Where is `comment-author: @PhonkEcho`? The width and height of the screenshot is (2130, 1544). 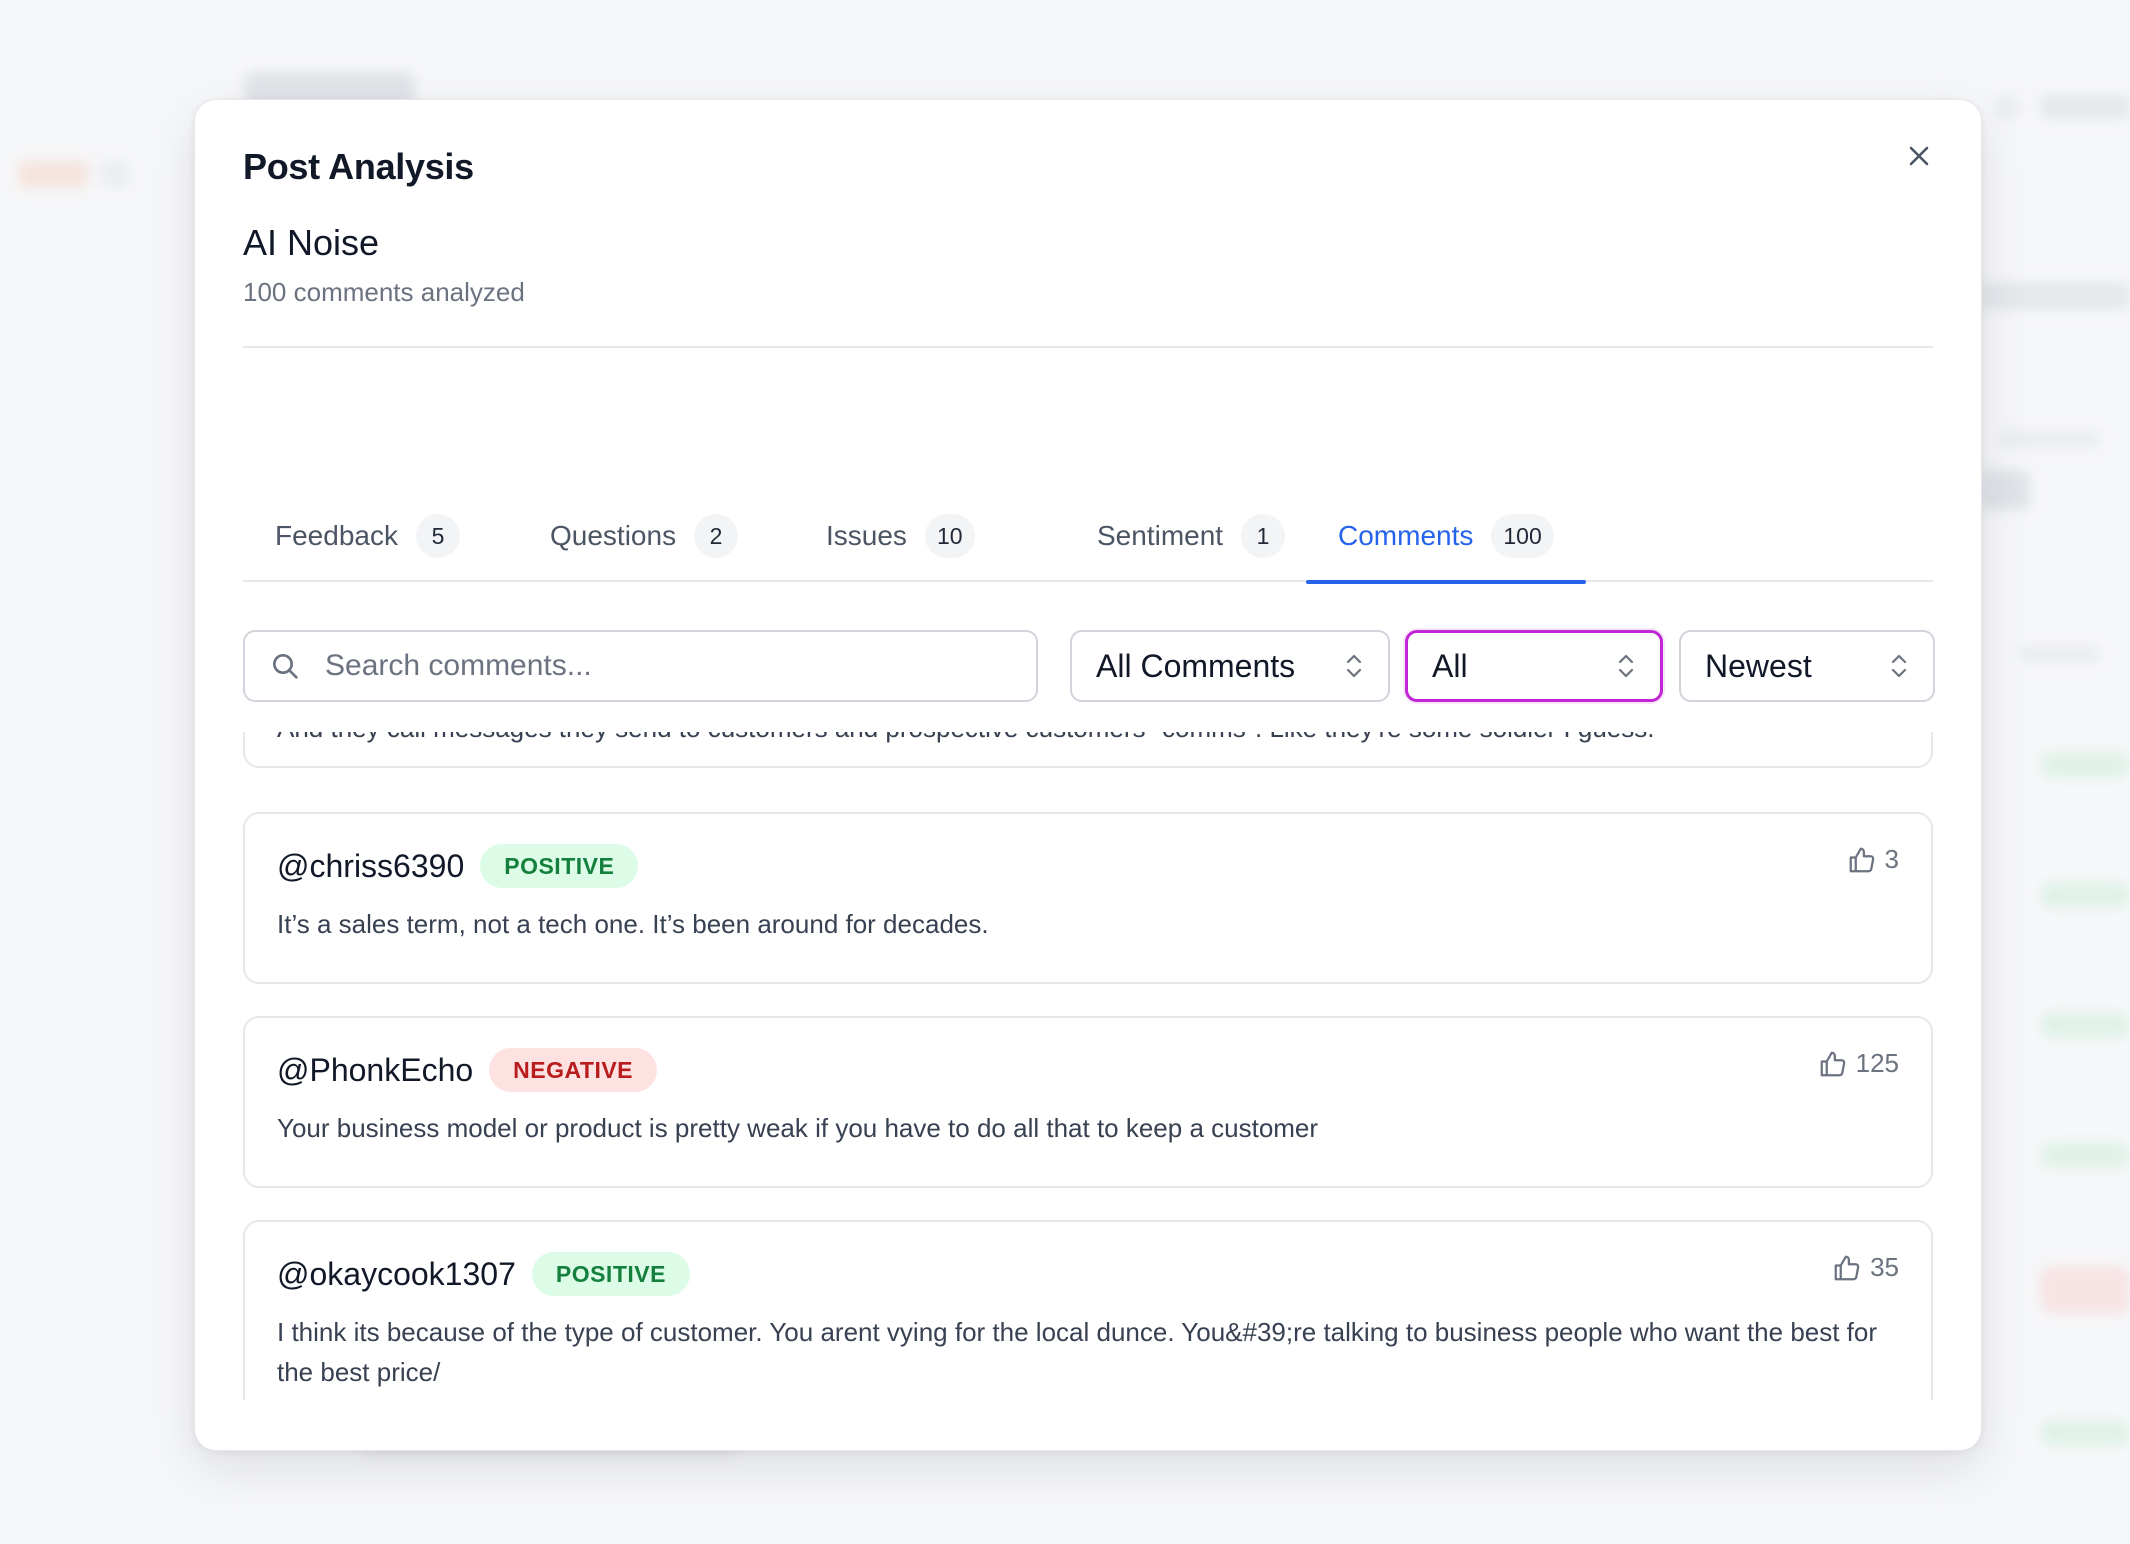
comment-author: @PhonkEcho is located at coordinates (375, 1070).